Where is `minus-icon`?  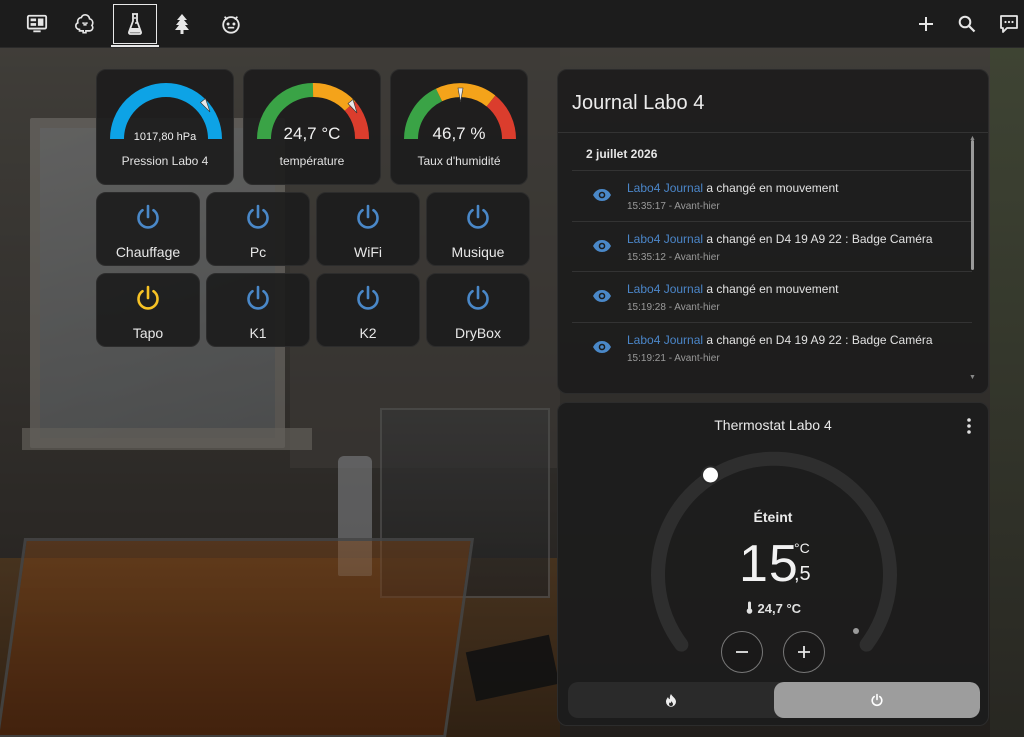 minus-icon is located at coordinates (742, 652).